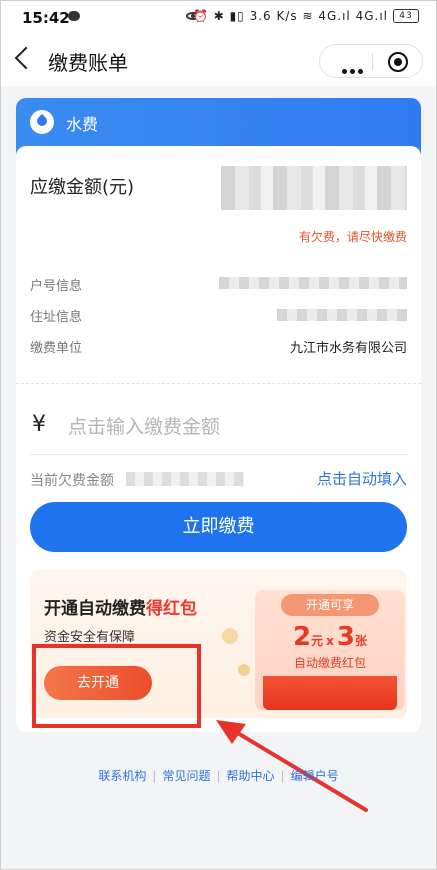  Describe the element at coordinates (315, 776) in the screenshot. I see `footer-link-edit-account: 编辑户号` at that location.